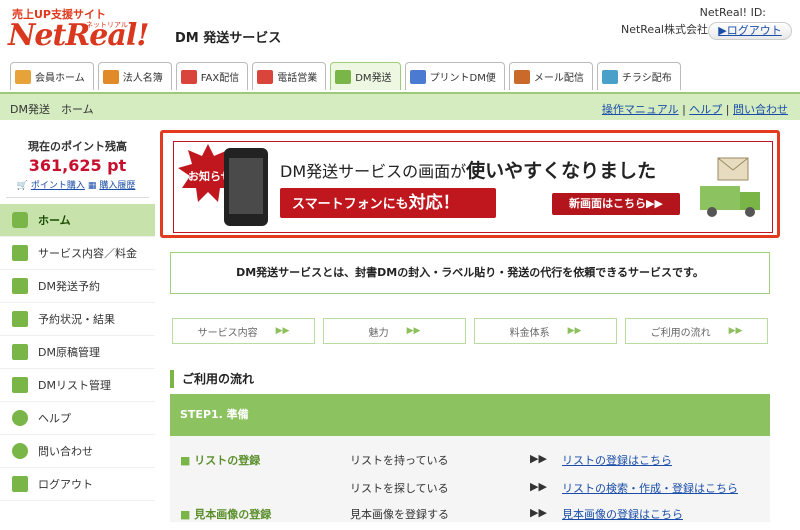 This screenshot has height=530, width=800. What do you see at coordinates (529, 333) in the screenshot?
I see `button-label: 料金体系` at bounding box center [529, 333].